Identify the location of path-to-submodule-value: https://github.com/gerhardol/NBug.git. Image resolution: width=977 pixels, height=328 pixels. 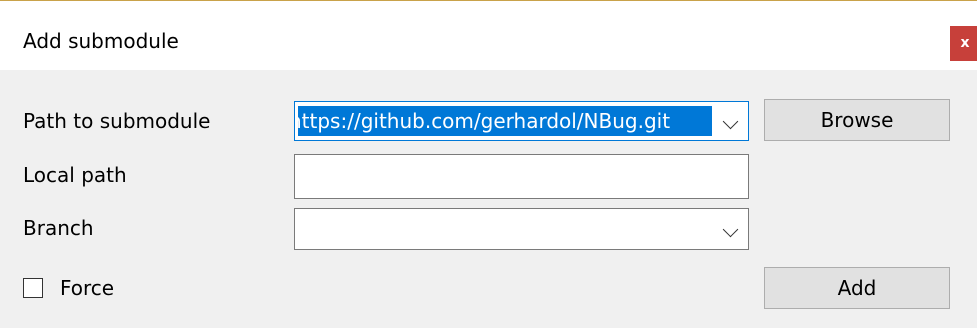
(505, 121).